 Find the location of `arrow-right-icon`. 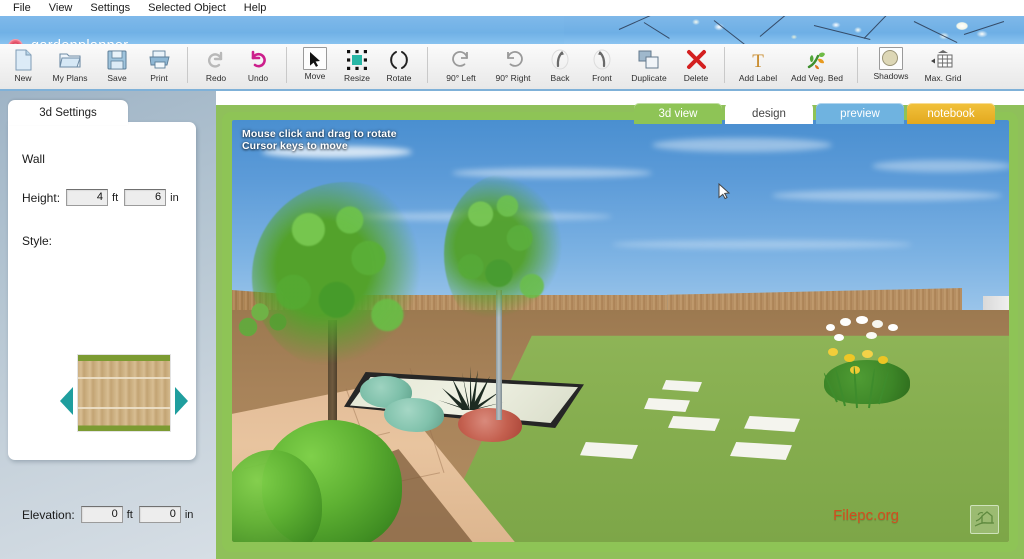

arrow-right-icon is located at coordinates (181, 401).